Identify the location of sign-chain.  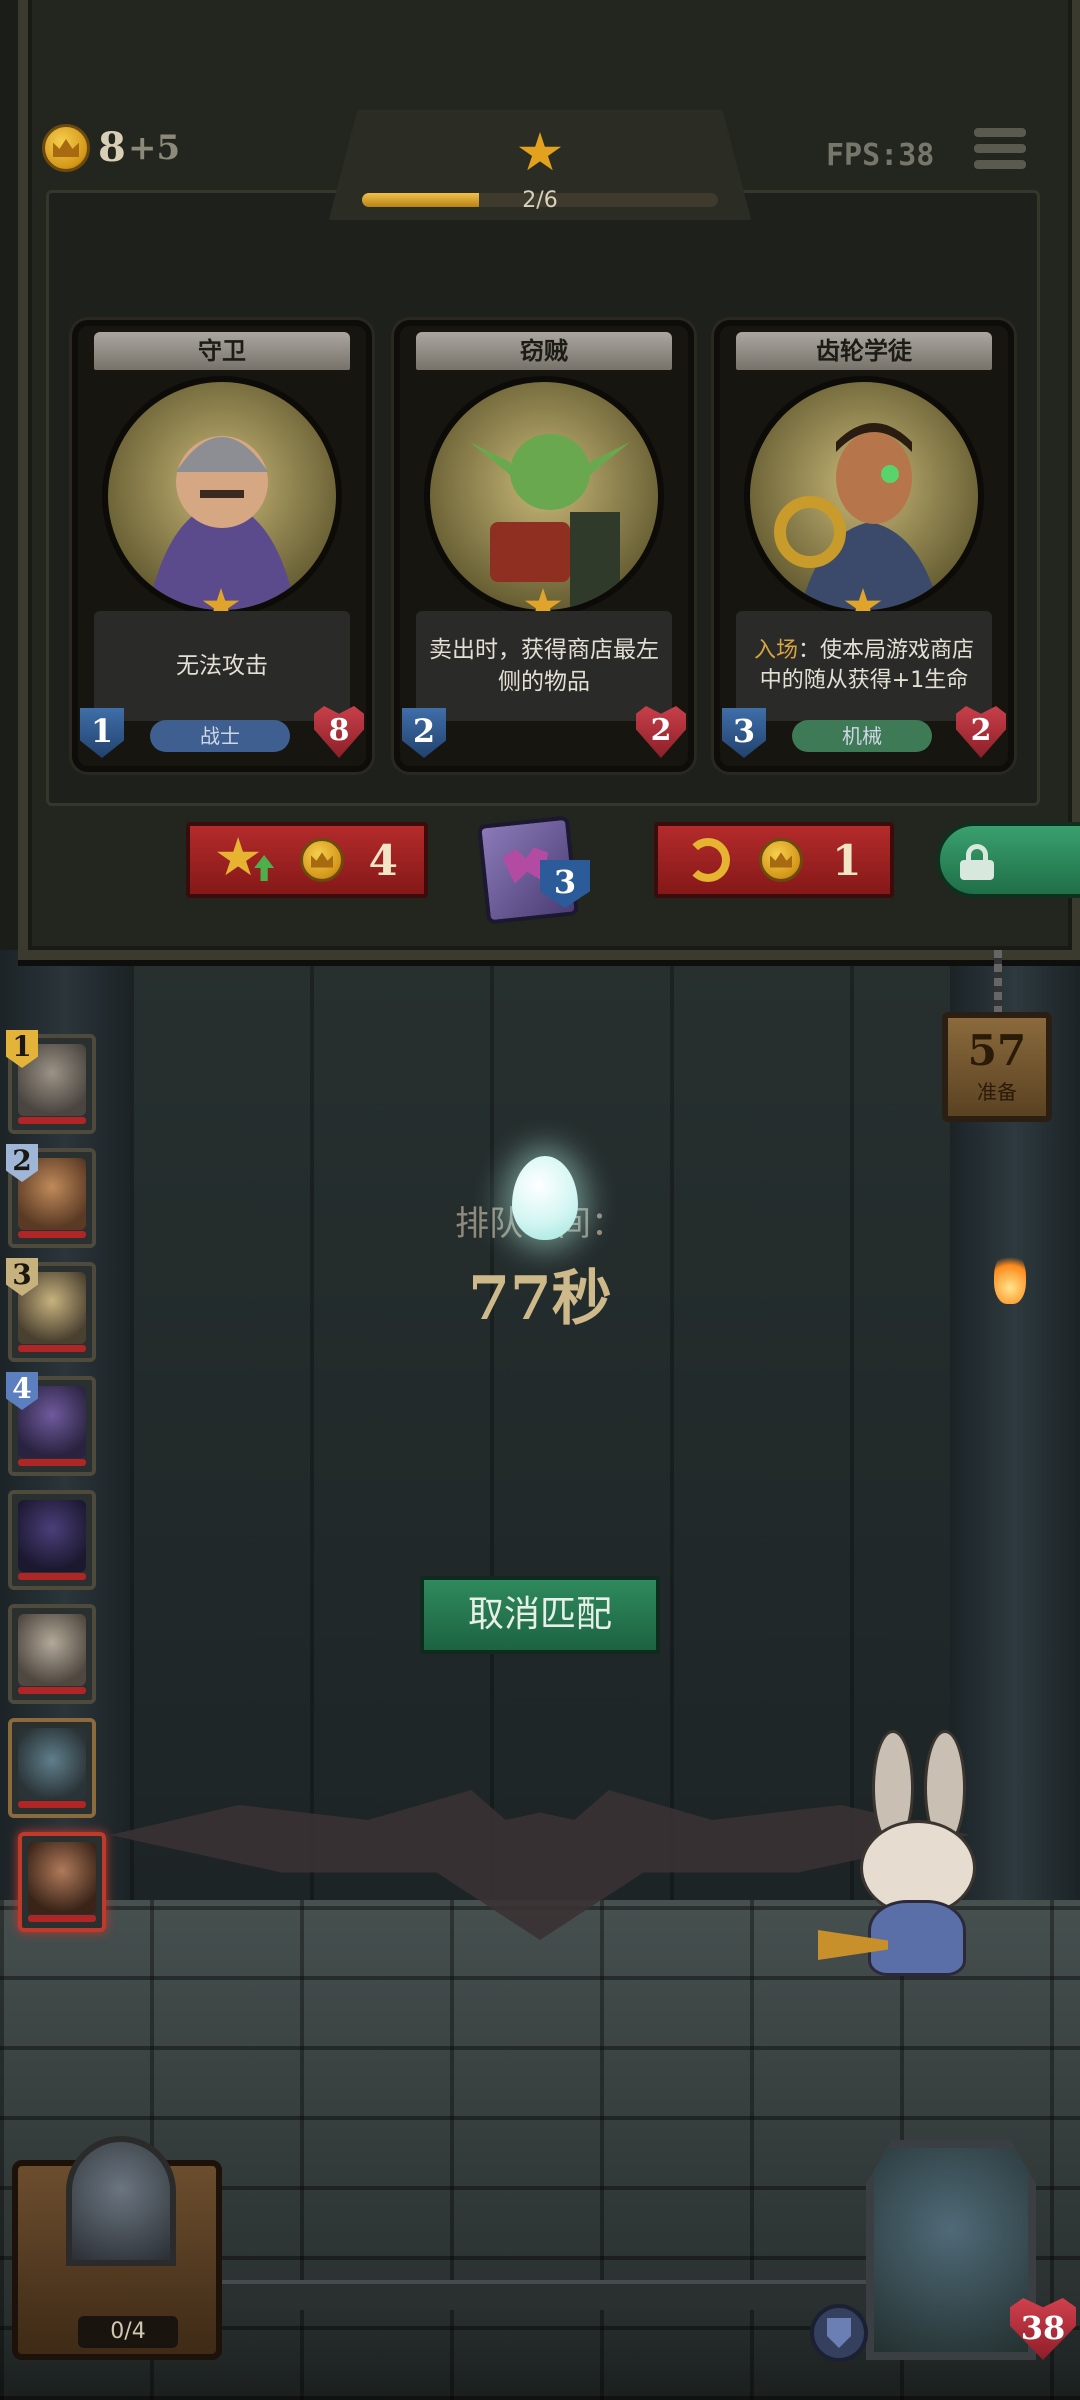
(998, 982).